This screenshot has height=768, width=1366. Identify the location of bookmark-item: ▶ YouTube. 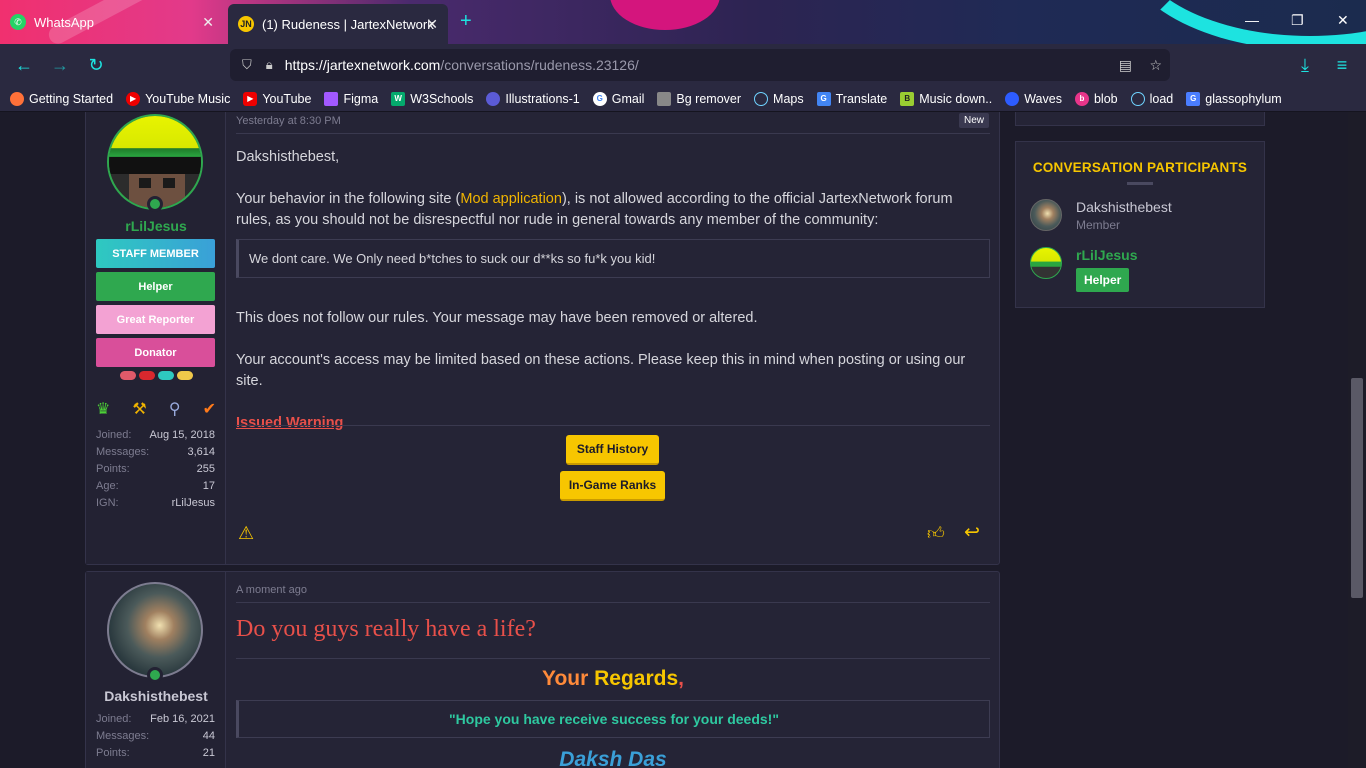
(277, 98).